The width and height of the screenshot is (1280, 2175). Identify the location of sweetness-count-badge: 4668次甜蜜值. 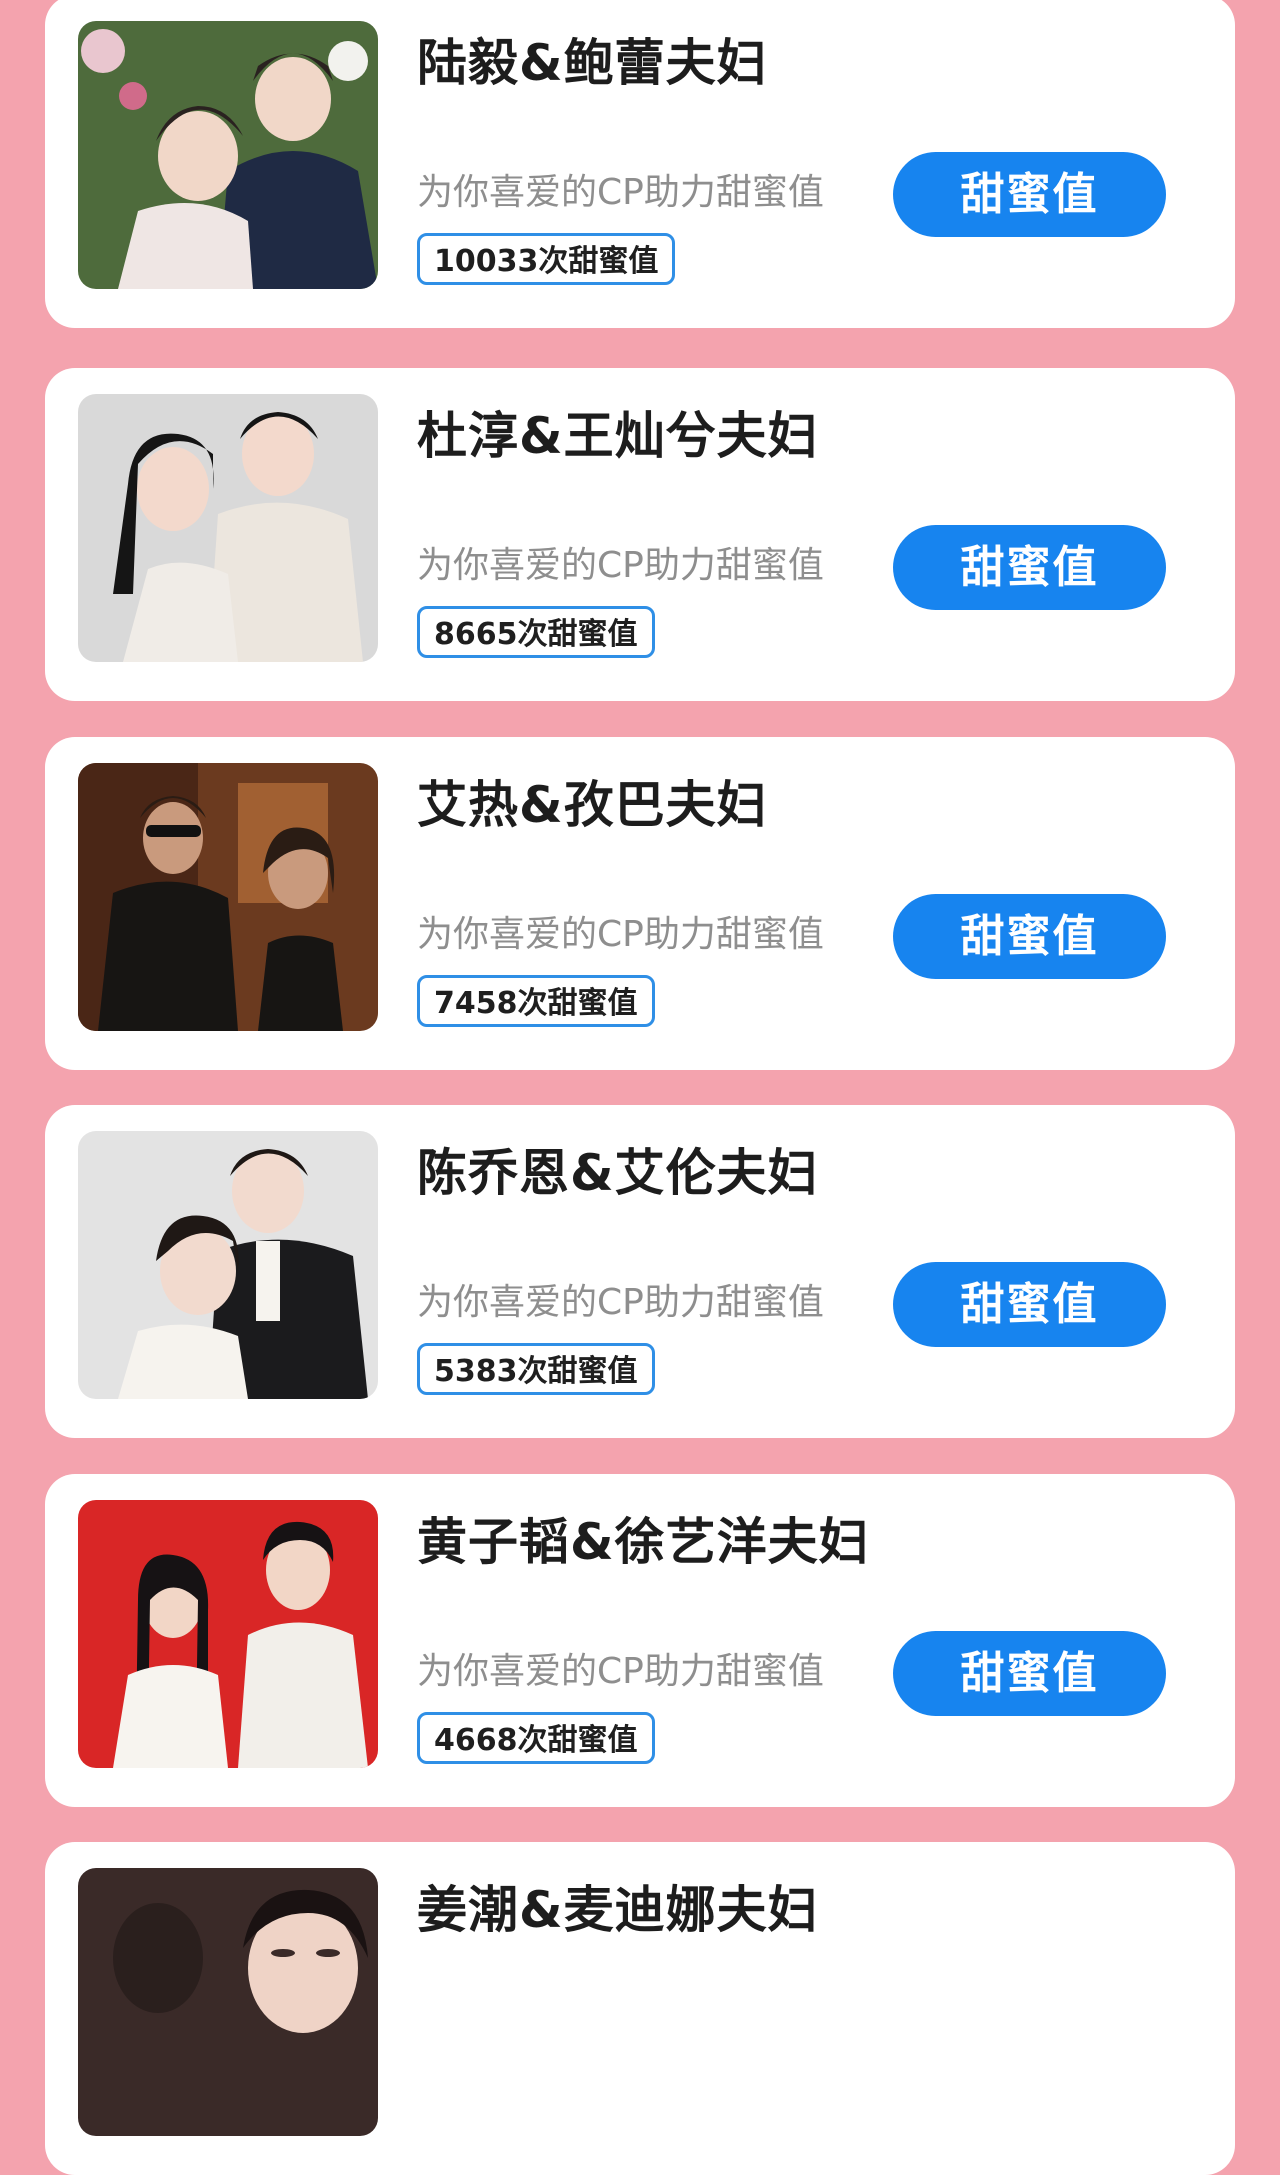
(536, 1738).